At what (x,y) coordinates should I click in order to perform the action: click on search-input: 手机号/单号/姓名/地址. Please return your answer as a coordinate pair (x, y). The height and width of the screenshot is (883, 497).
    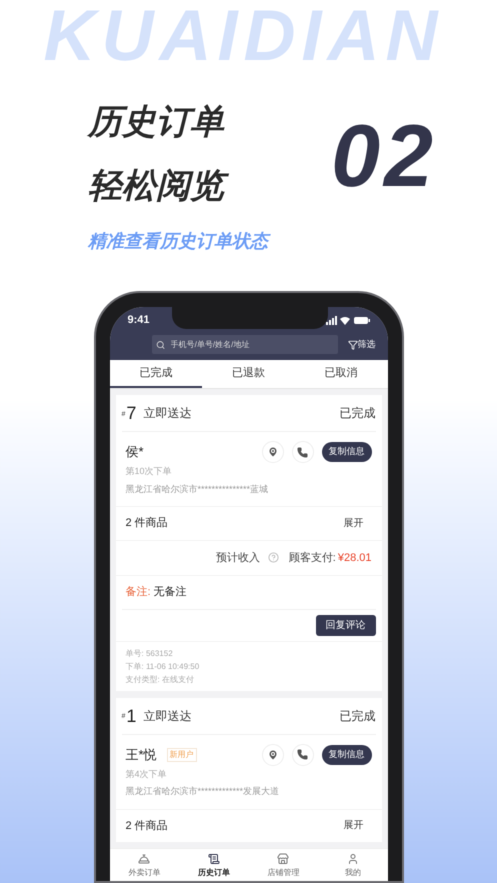
    Looking at the image, I should click on (252, 344).